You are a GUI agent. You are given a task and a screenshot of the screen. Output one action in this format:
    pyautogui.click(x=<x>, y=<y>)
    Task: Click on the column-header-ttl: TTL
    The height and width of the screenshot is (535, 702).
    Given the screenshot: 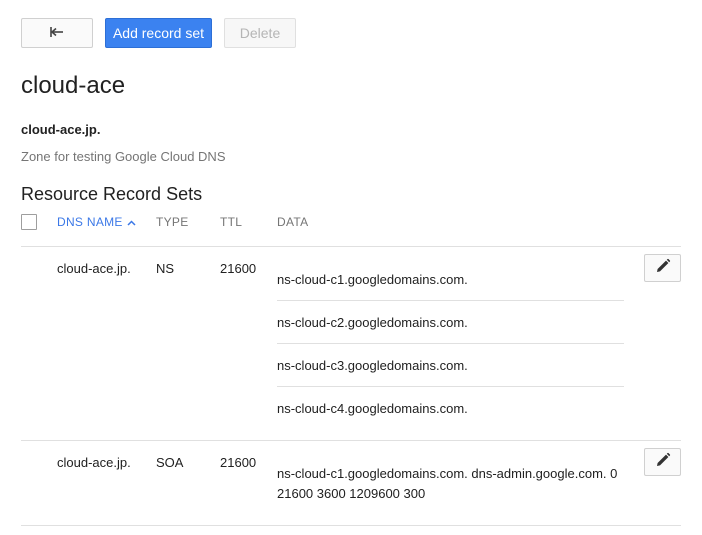 What is the action you would take?
    pyautogui.click(x=231, y=222)
    